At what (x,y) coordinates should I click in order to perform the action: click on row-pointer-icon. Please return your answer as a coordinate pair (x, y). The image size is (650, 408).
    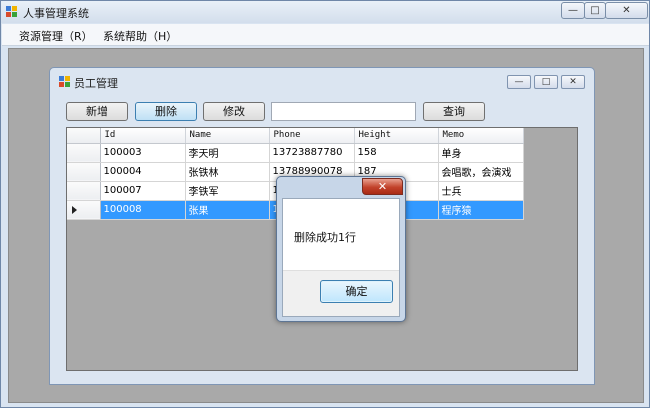
    Looking at the image, I should click on (74, 209).